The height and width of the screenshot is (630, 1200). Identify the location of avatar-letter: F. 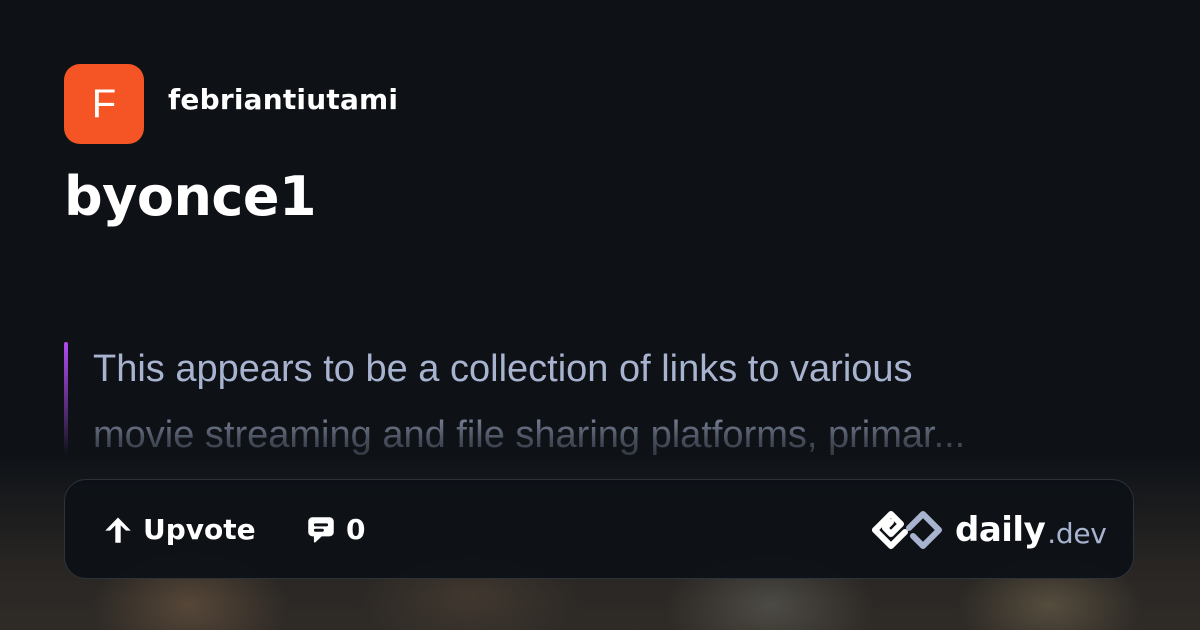
(104, 104).